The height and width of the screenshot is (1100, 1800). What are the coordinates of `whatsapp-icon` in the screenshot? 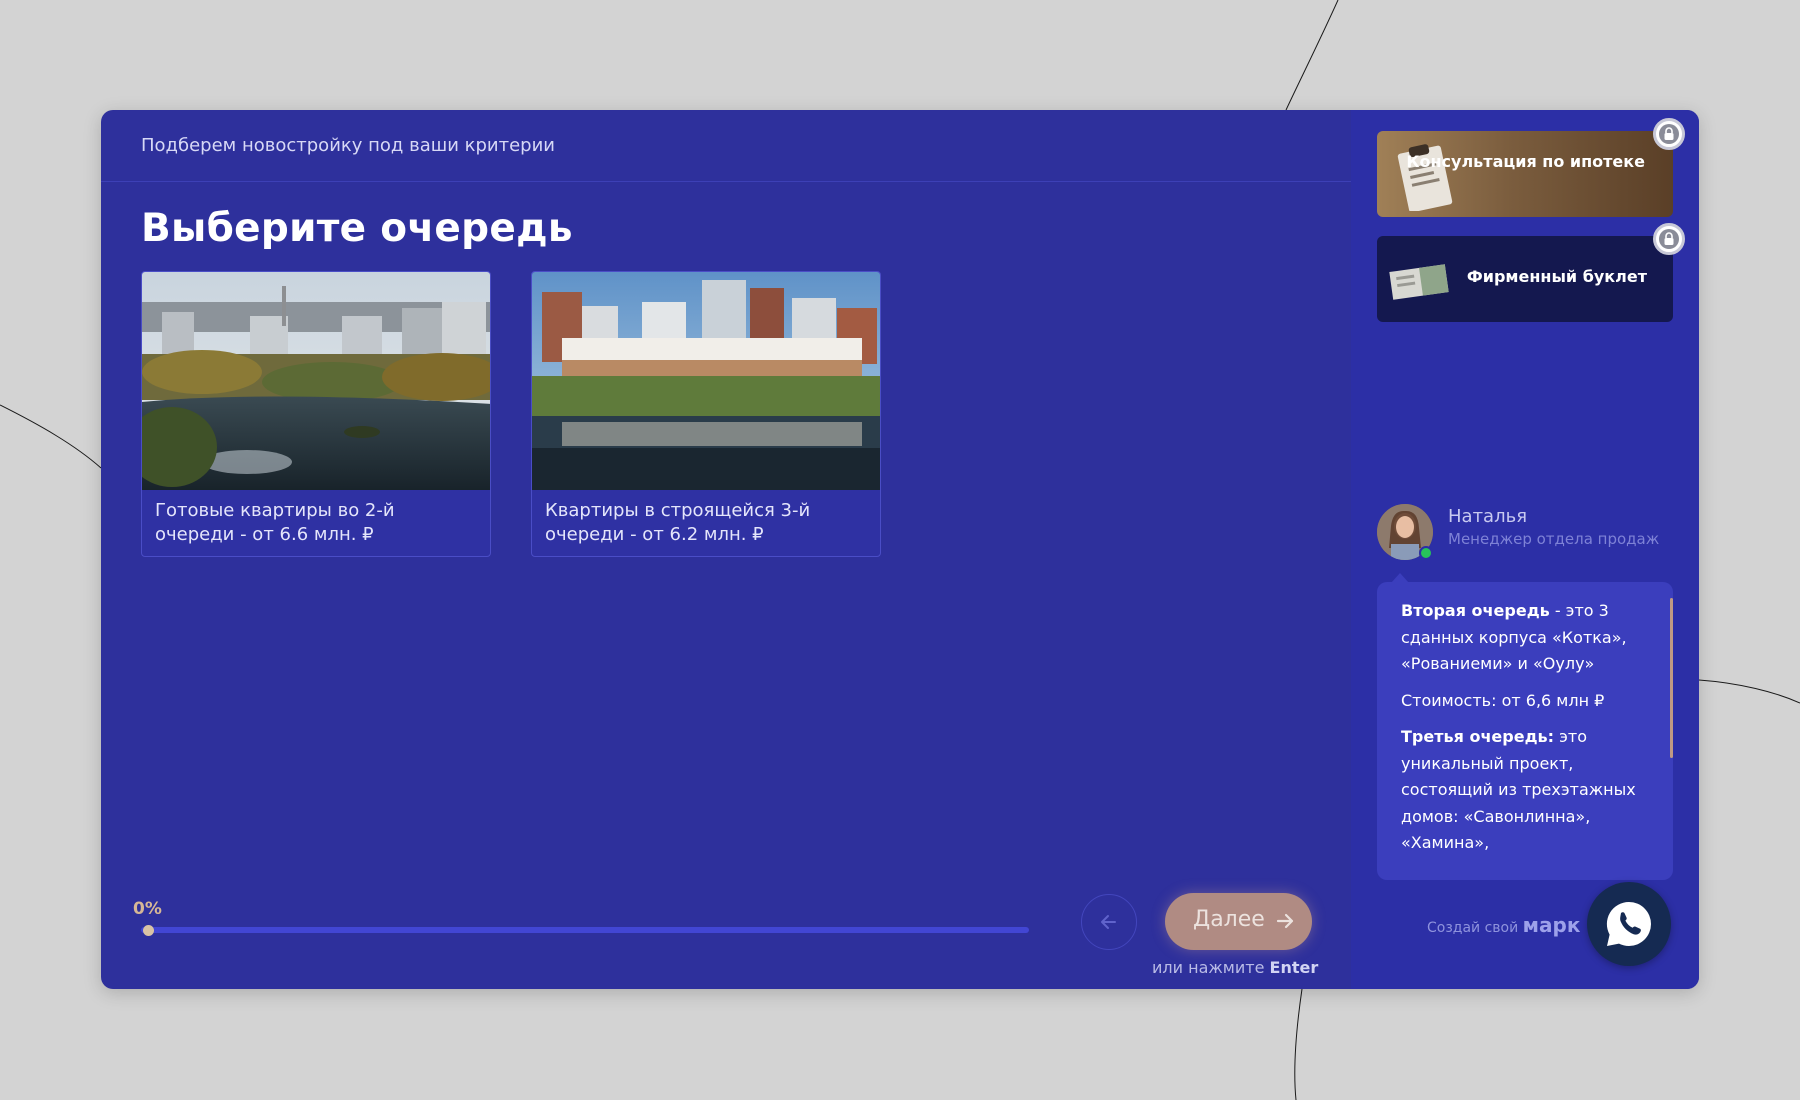 It's located at (1628, 923).